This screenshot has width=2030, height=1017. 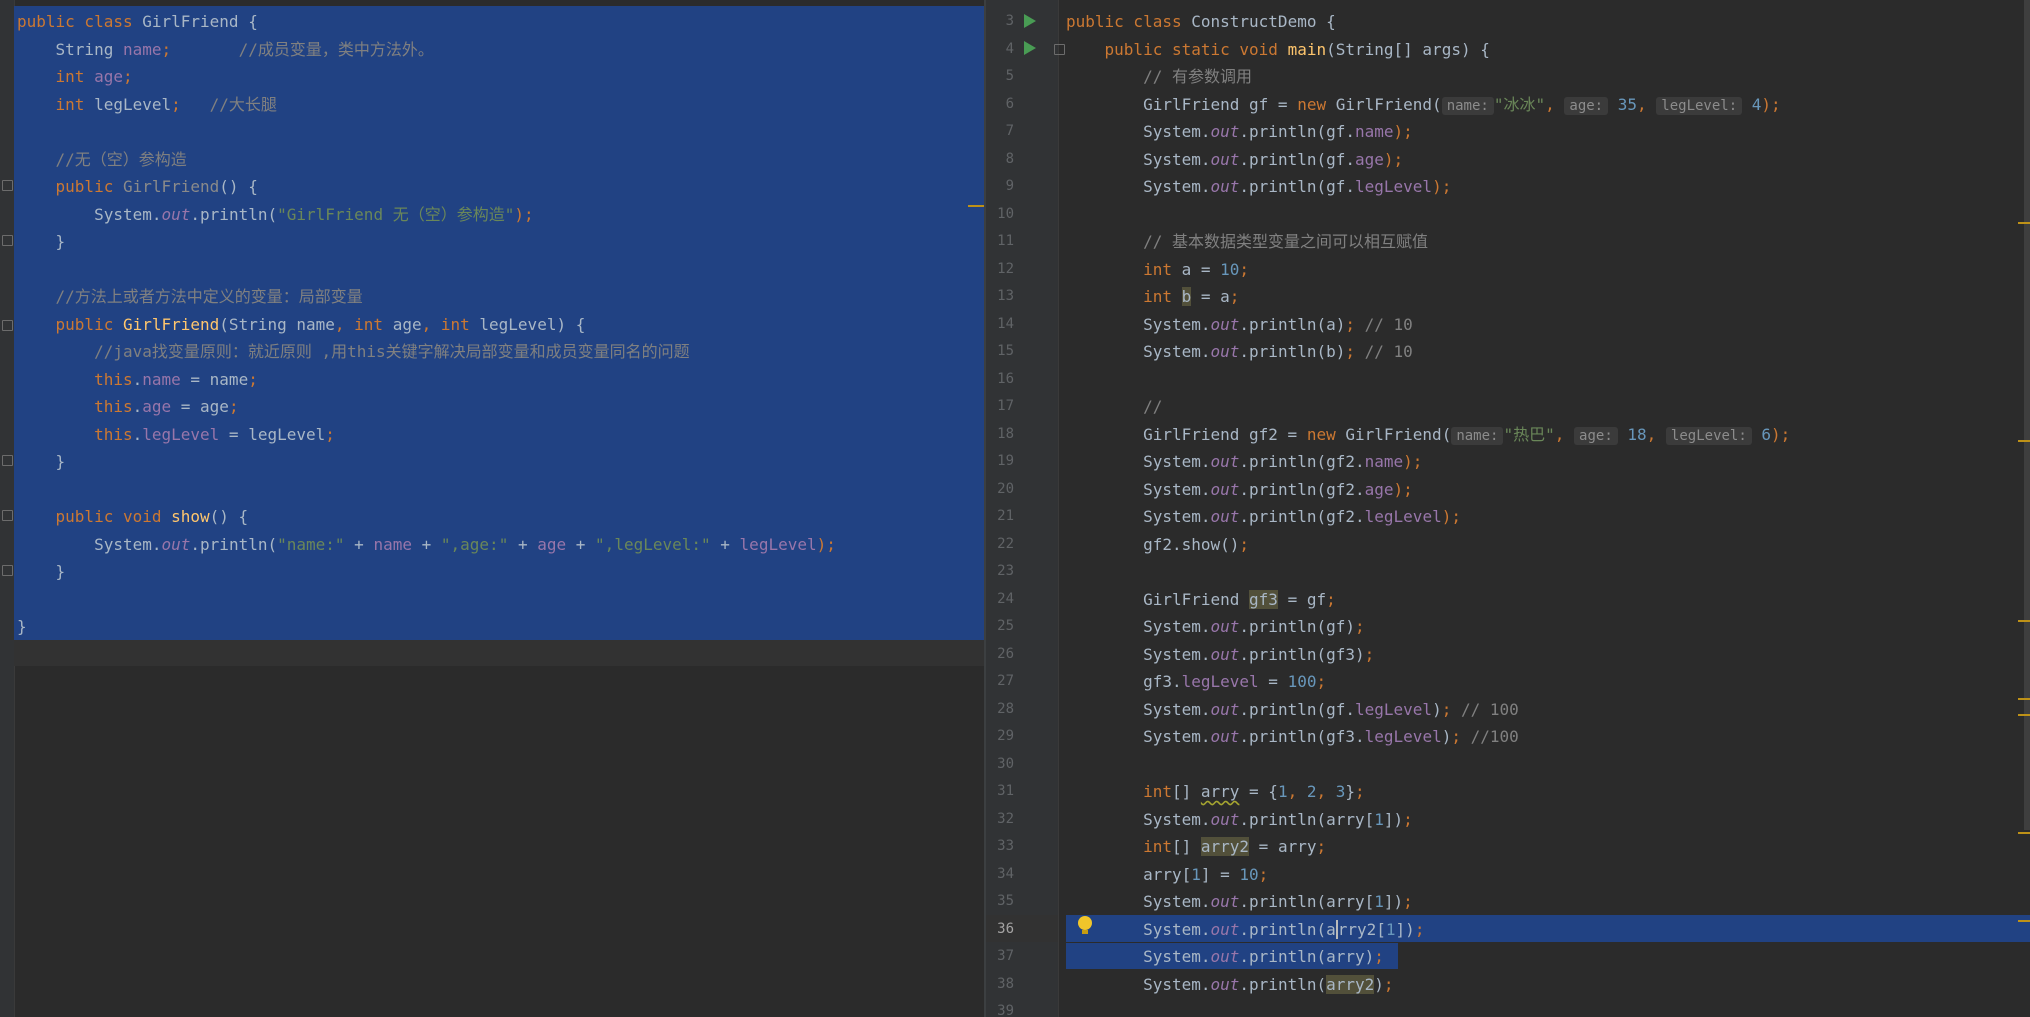 I want to click on right-code-line: System.out.println(gf.age);, so click(x=1234, y=160).